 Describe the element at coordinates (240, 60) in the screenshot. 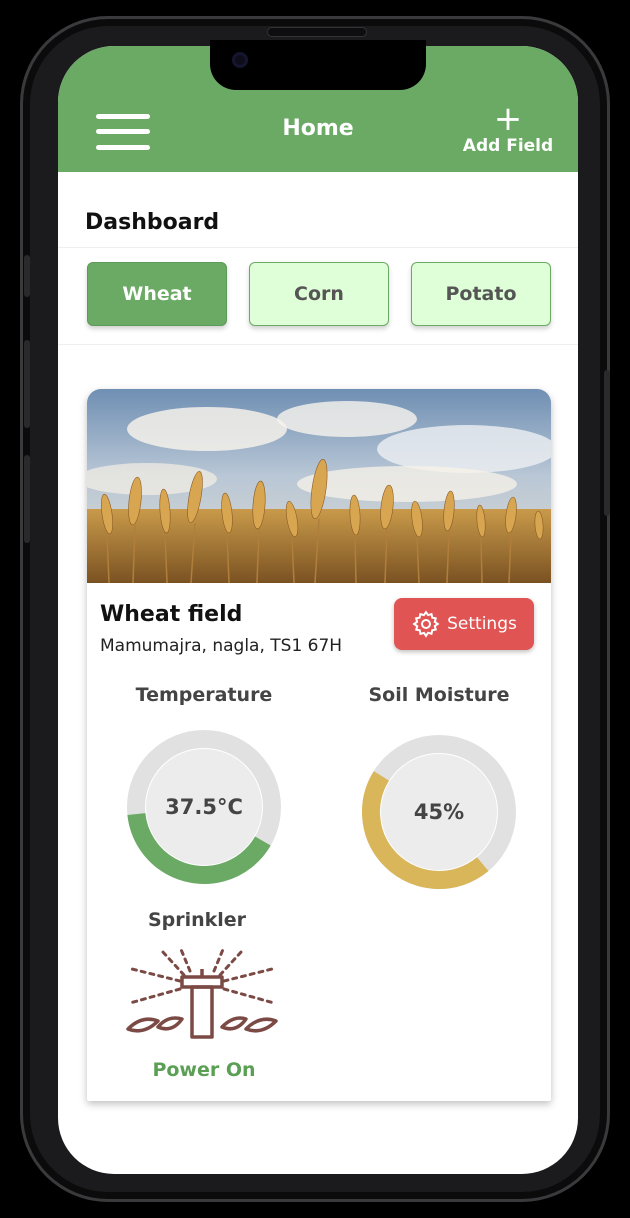

I see `front-camera` at that location.